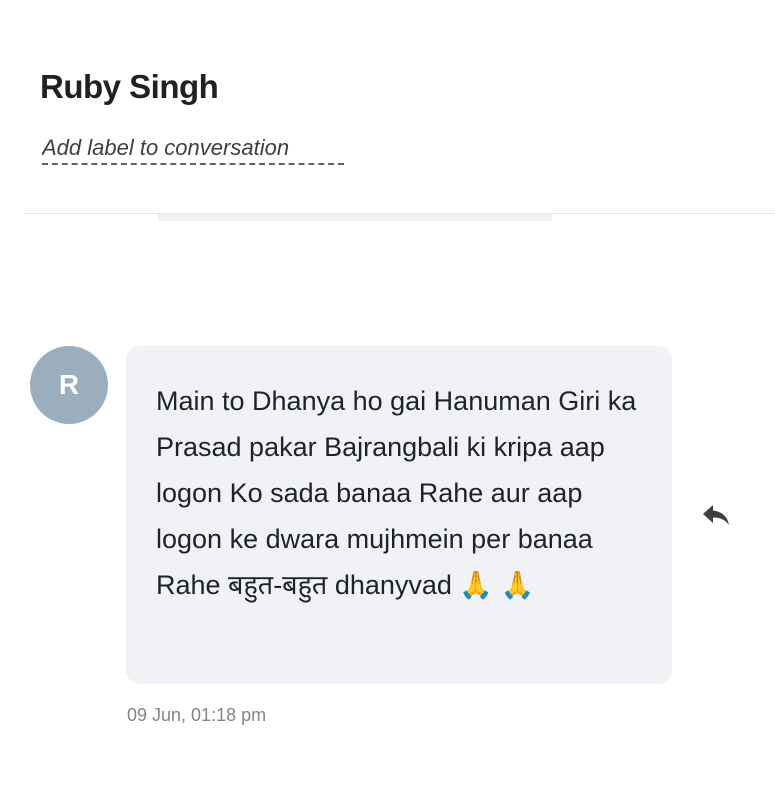 The image size is (775, 788). I want to click on reply-icon, so click(716, 515).